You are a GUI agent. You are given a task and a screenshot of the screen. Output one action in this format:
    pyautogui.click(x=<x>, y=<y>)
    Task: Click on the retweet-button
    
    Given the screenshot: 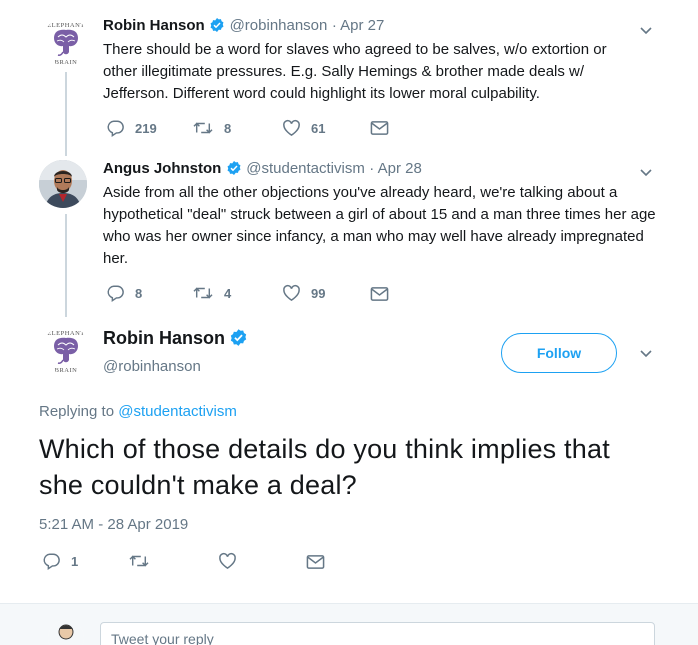 What is the action you would take?
    pyautogui.click(x=139, y=561)
    